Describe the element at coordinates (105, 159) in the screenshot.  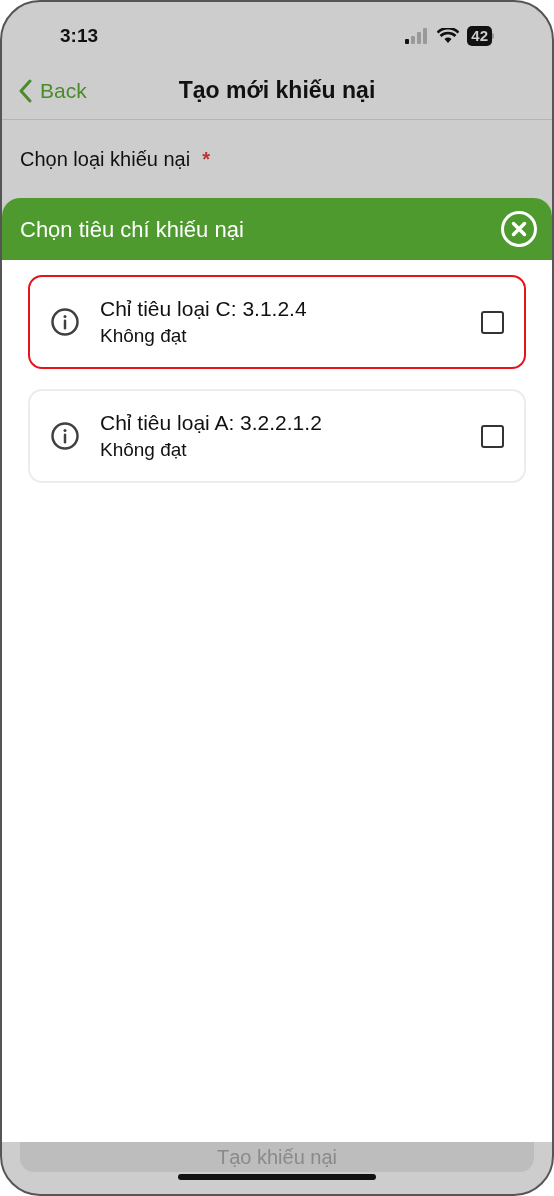
I see `field-label: Chọn loại khiếu nại` at that location.